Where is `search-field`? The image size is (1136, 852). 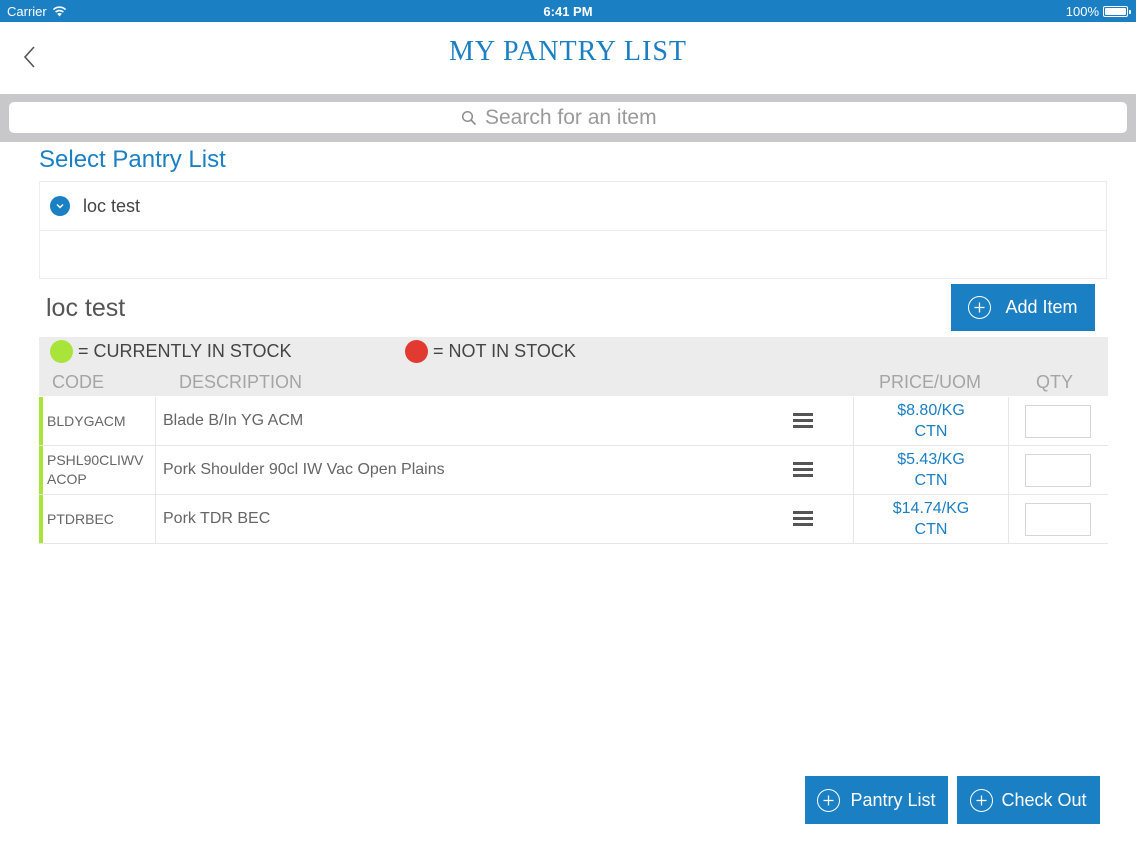 search-field is located at coordinates (568, 117).